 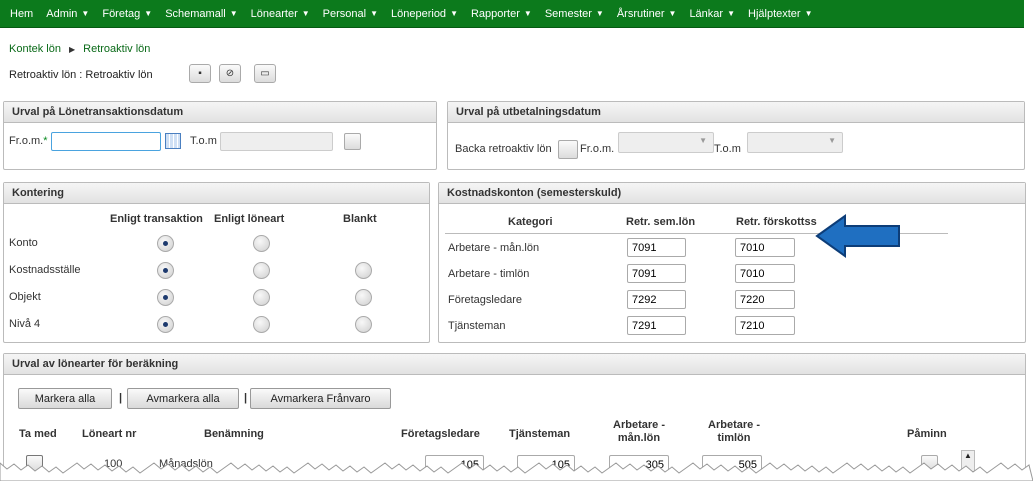 I want to click on col-enligt-transaktion: Enligt transaktion, so click(x=156, y=219).